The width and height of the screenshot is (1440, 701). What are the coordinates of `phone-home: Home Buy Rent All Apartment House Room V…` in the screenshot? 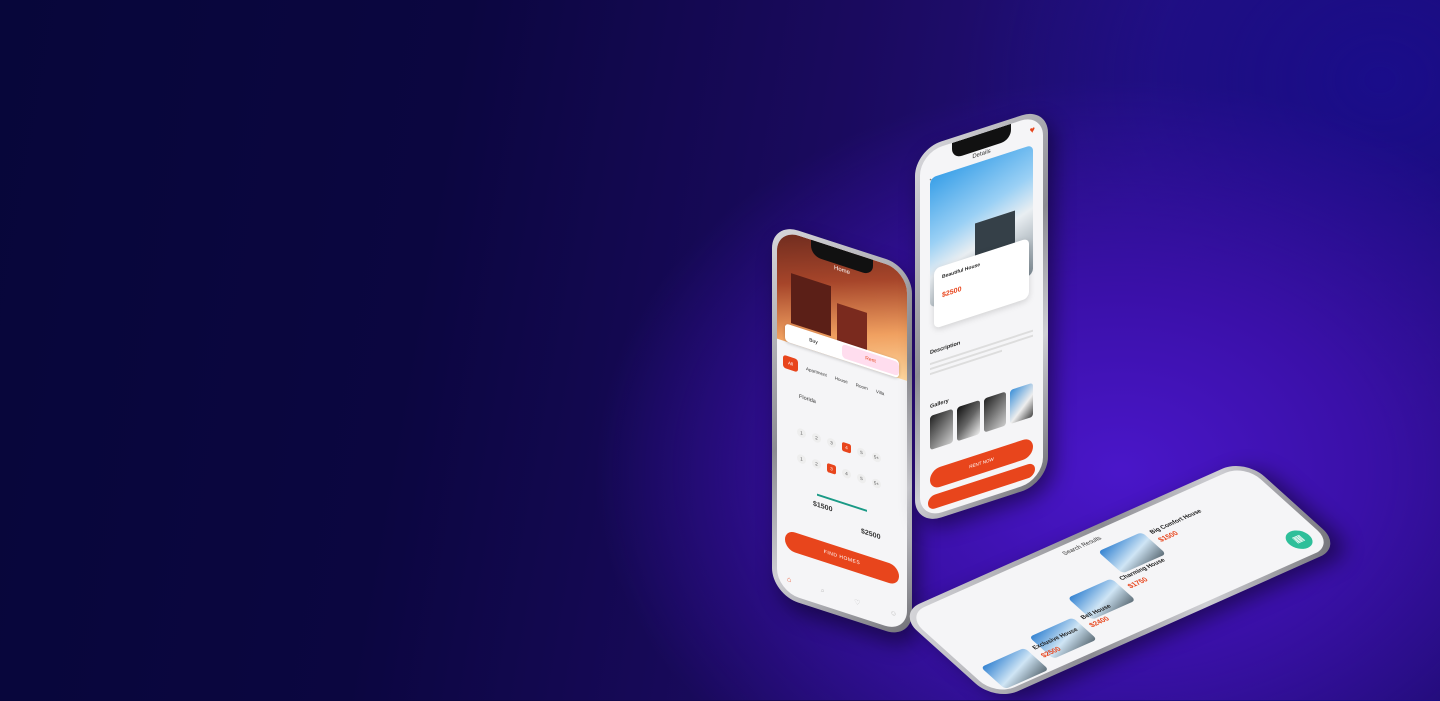 It's located at (842, 431).